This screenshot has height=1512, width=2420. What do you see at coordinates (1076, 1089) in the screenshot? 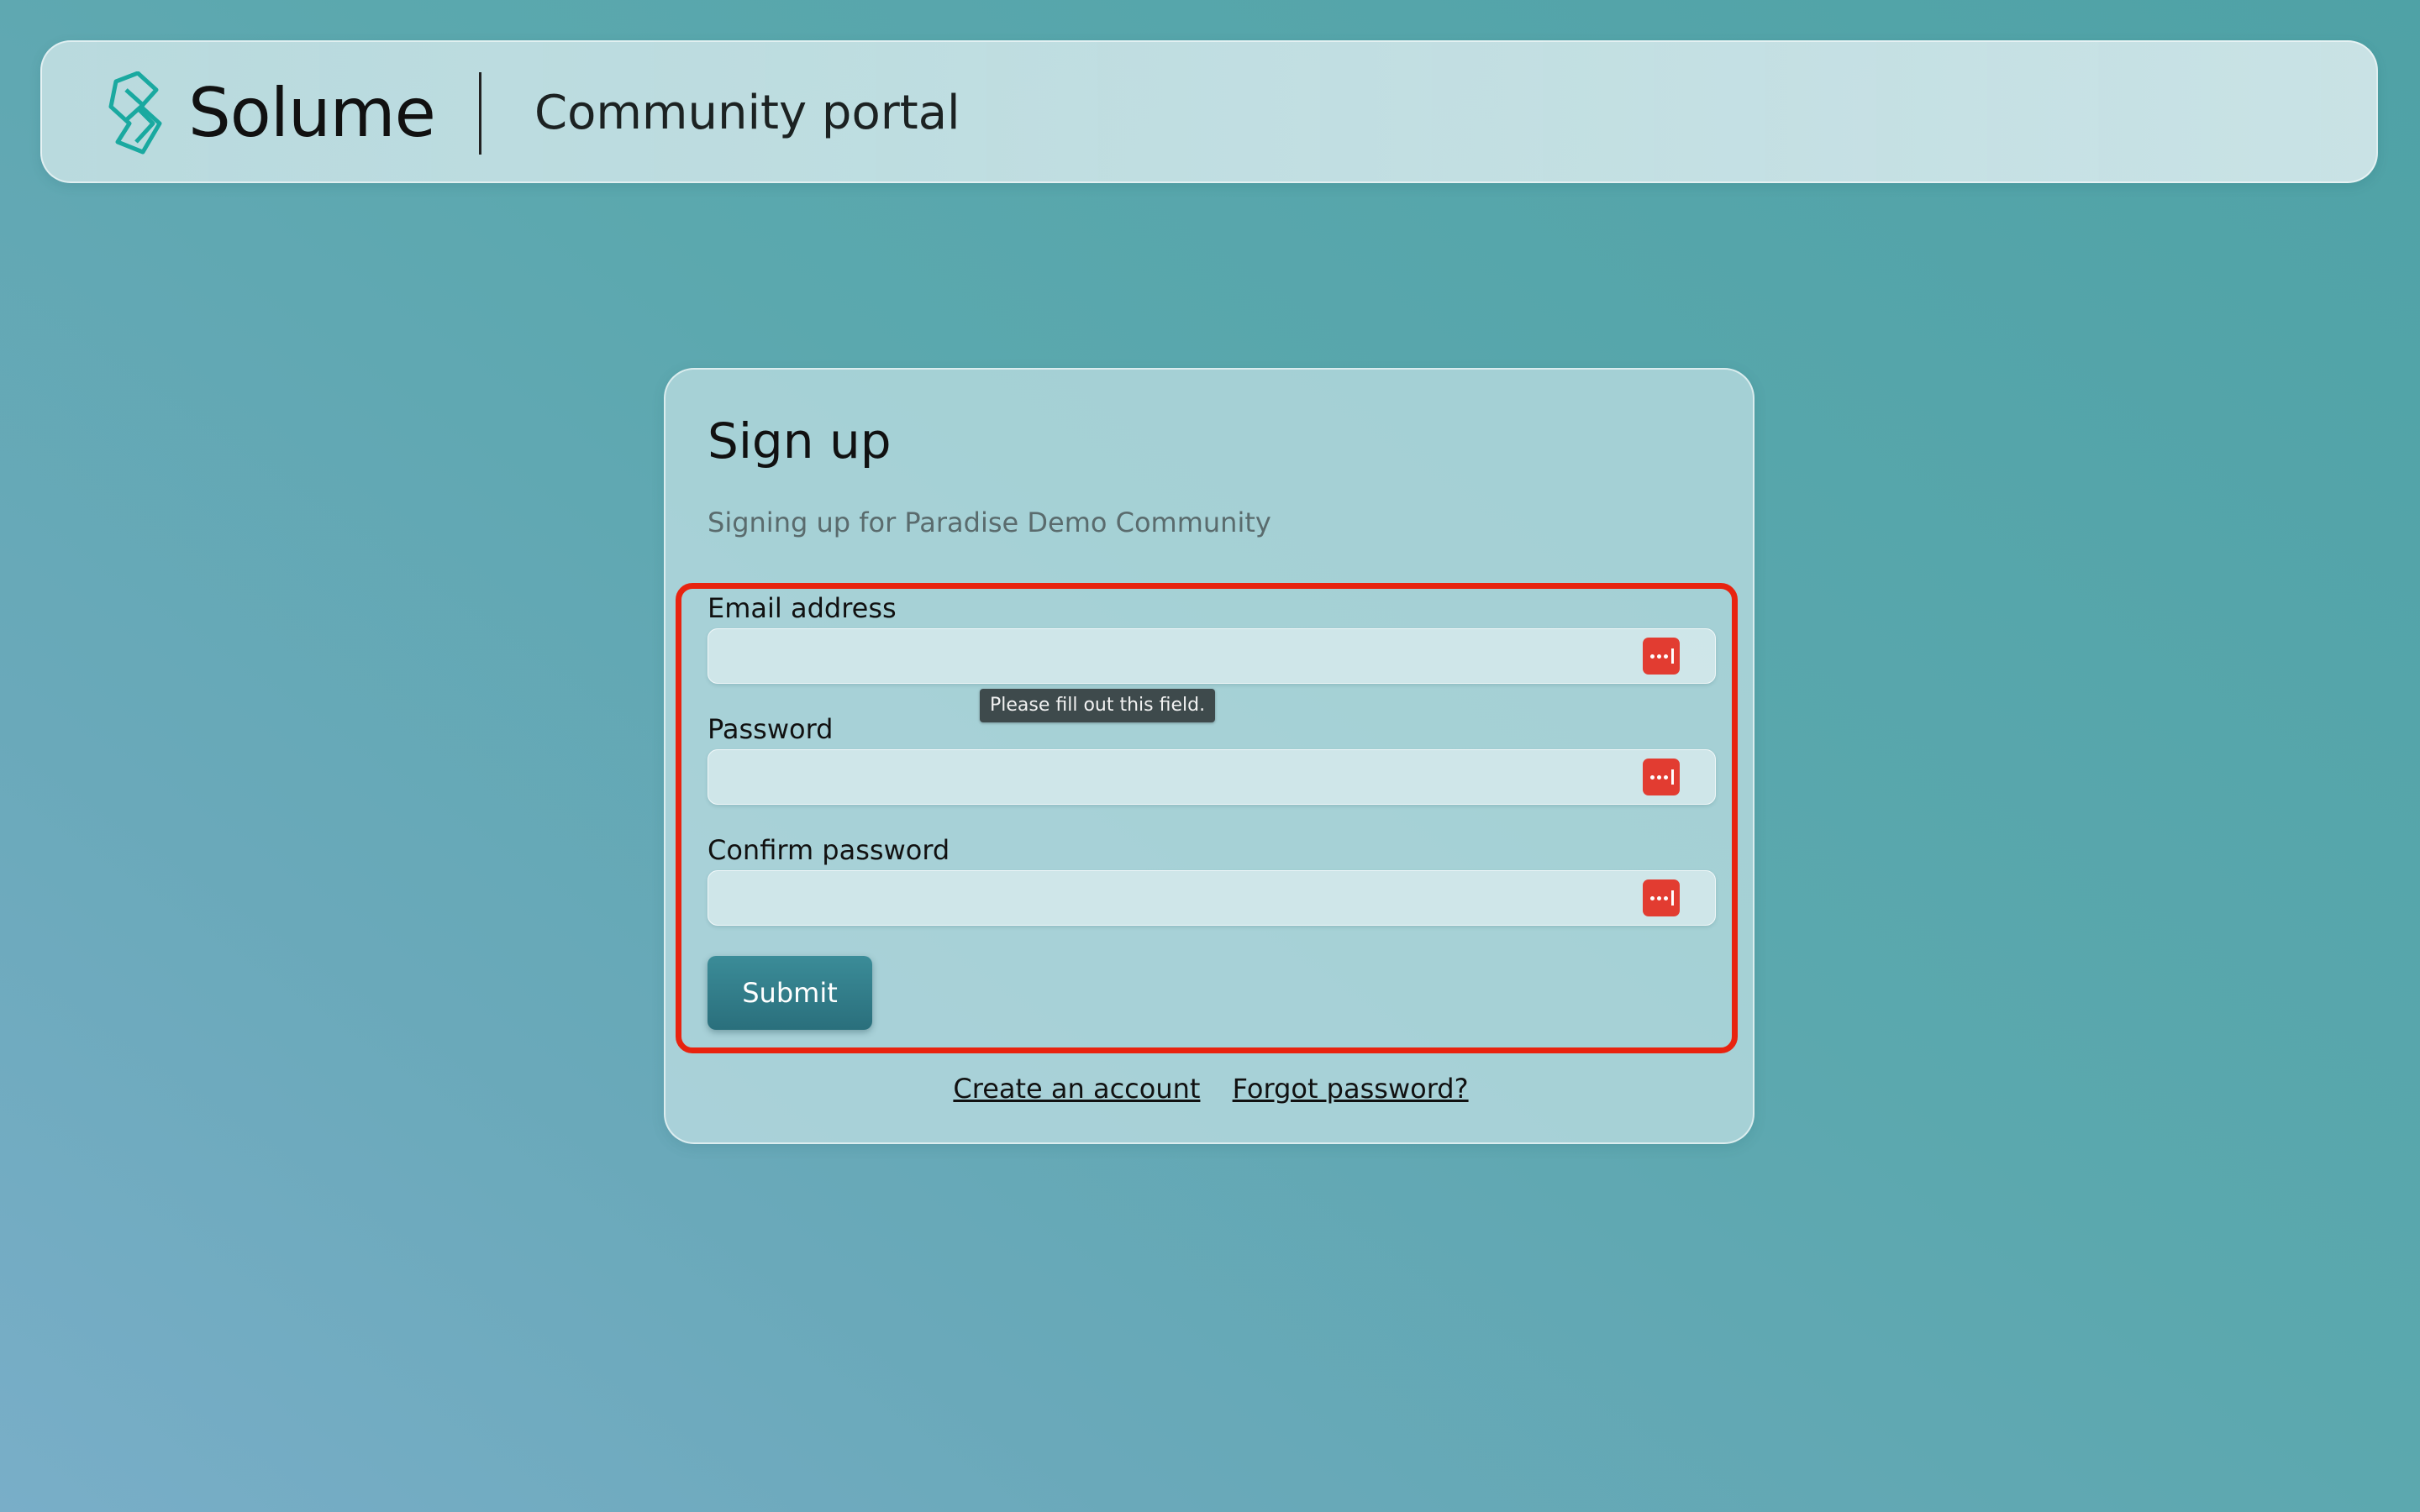
I see `create-account-link: Create an account` at bounding box center [1076, 1089].